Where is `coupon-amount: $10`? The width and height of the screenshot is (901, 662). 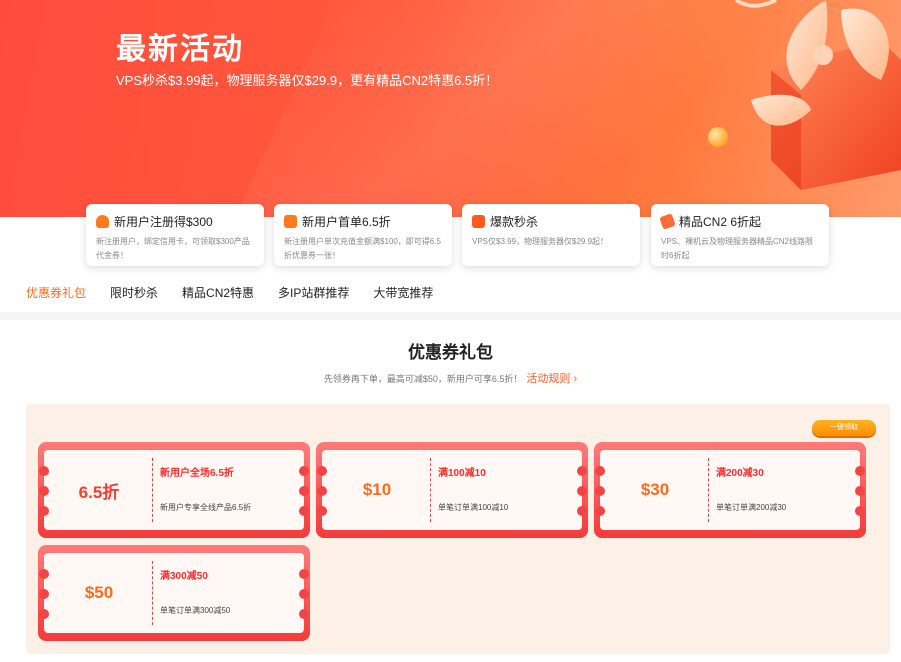
coupon-amount: $10 is located at coordinates (377, 489).